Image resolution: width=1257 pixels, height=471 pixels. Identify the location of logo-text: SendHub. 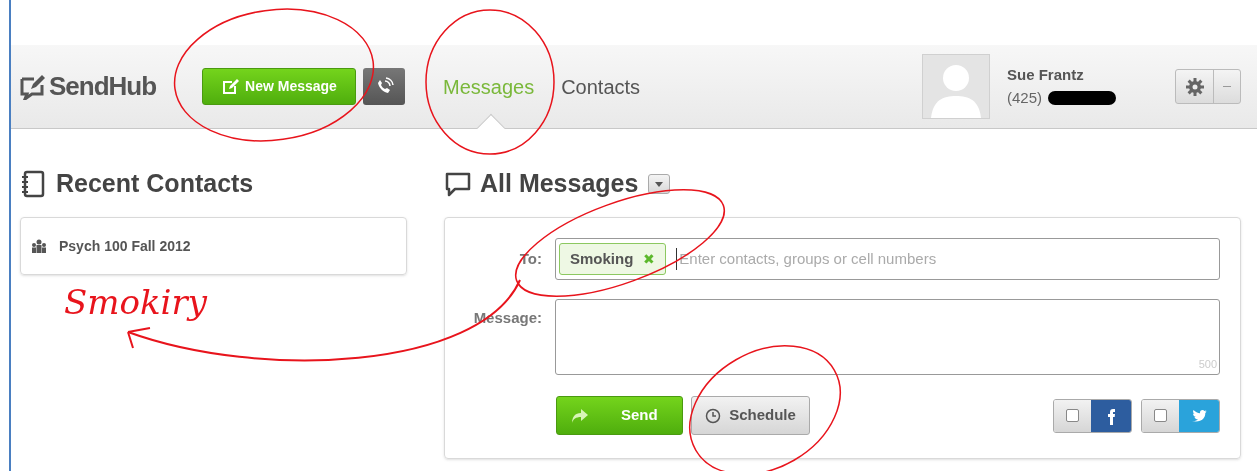
(103, 86).